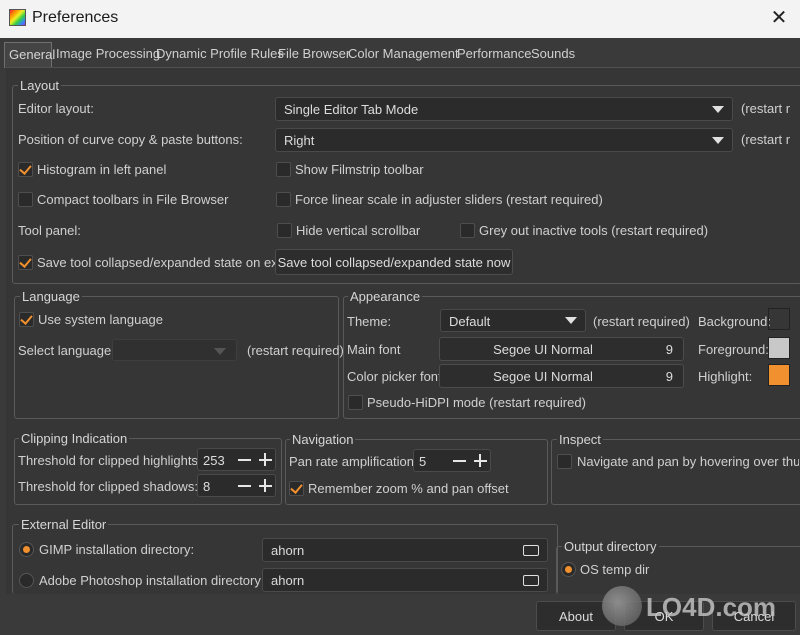 This screenshot has height=635, width=800. What do you see at coordinates (543, 349) in the screenshot?
I see `main-font-value: Segoe UI Normal` at bounding box center [543, 349].